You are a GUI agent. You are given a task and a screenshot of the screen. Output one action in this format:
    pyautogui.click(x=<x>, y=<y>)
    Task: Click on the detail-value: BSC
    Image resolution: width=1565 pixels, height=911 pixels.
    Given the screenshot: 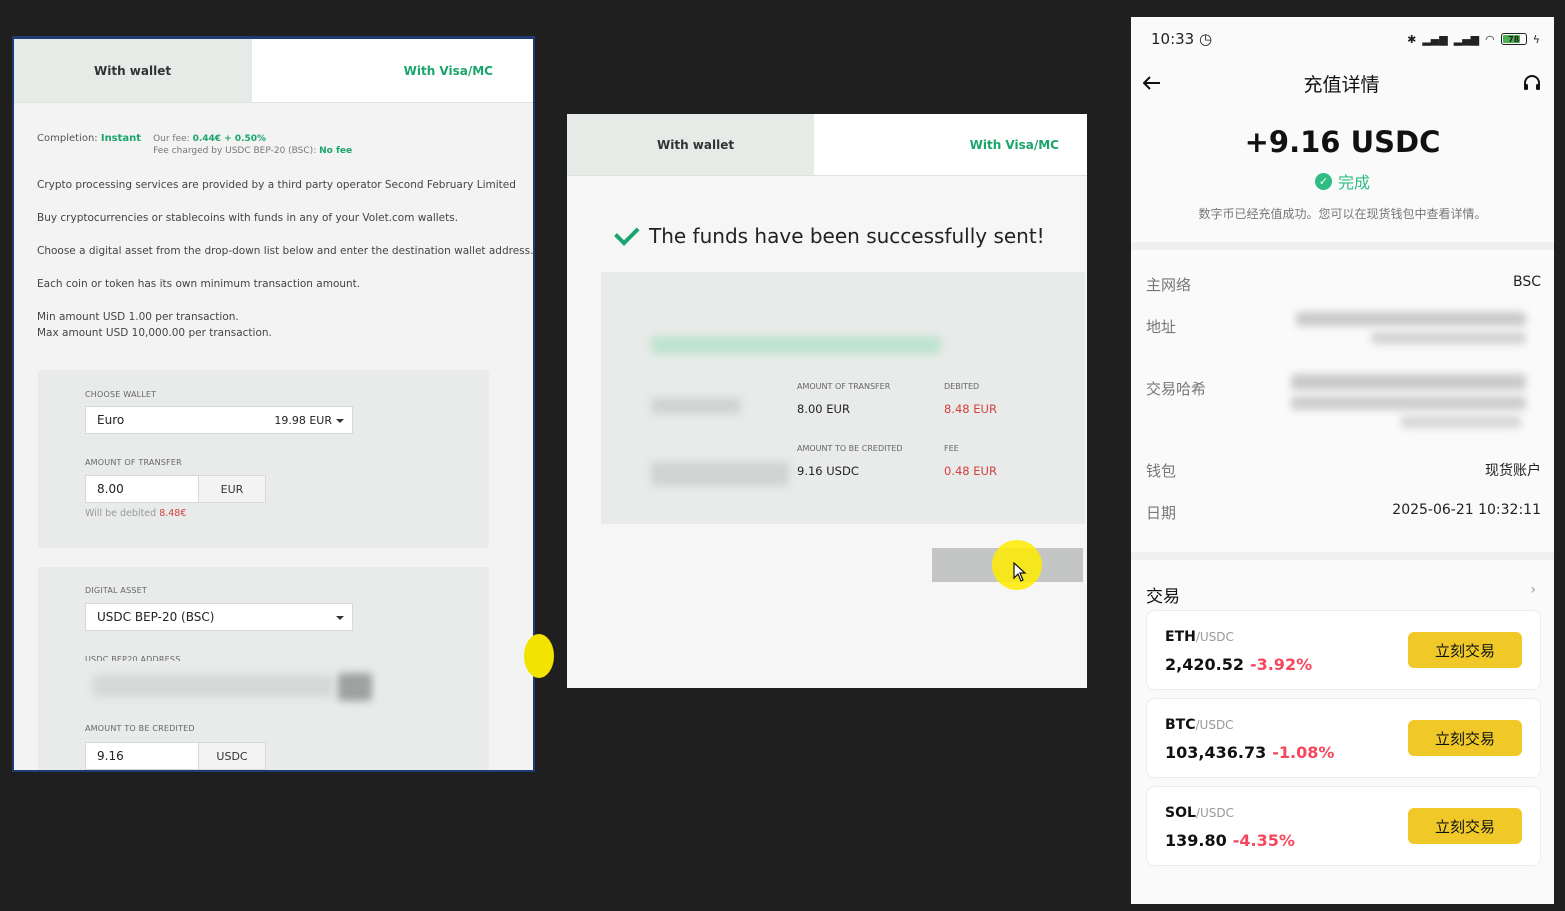 What is the action you would take?
    pyautogui.click(x=1526, y=282)
    